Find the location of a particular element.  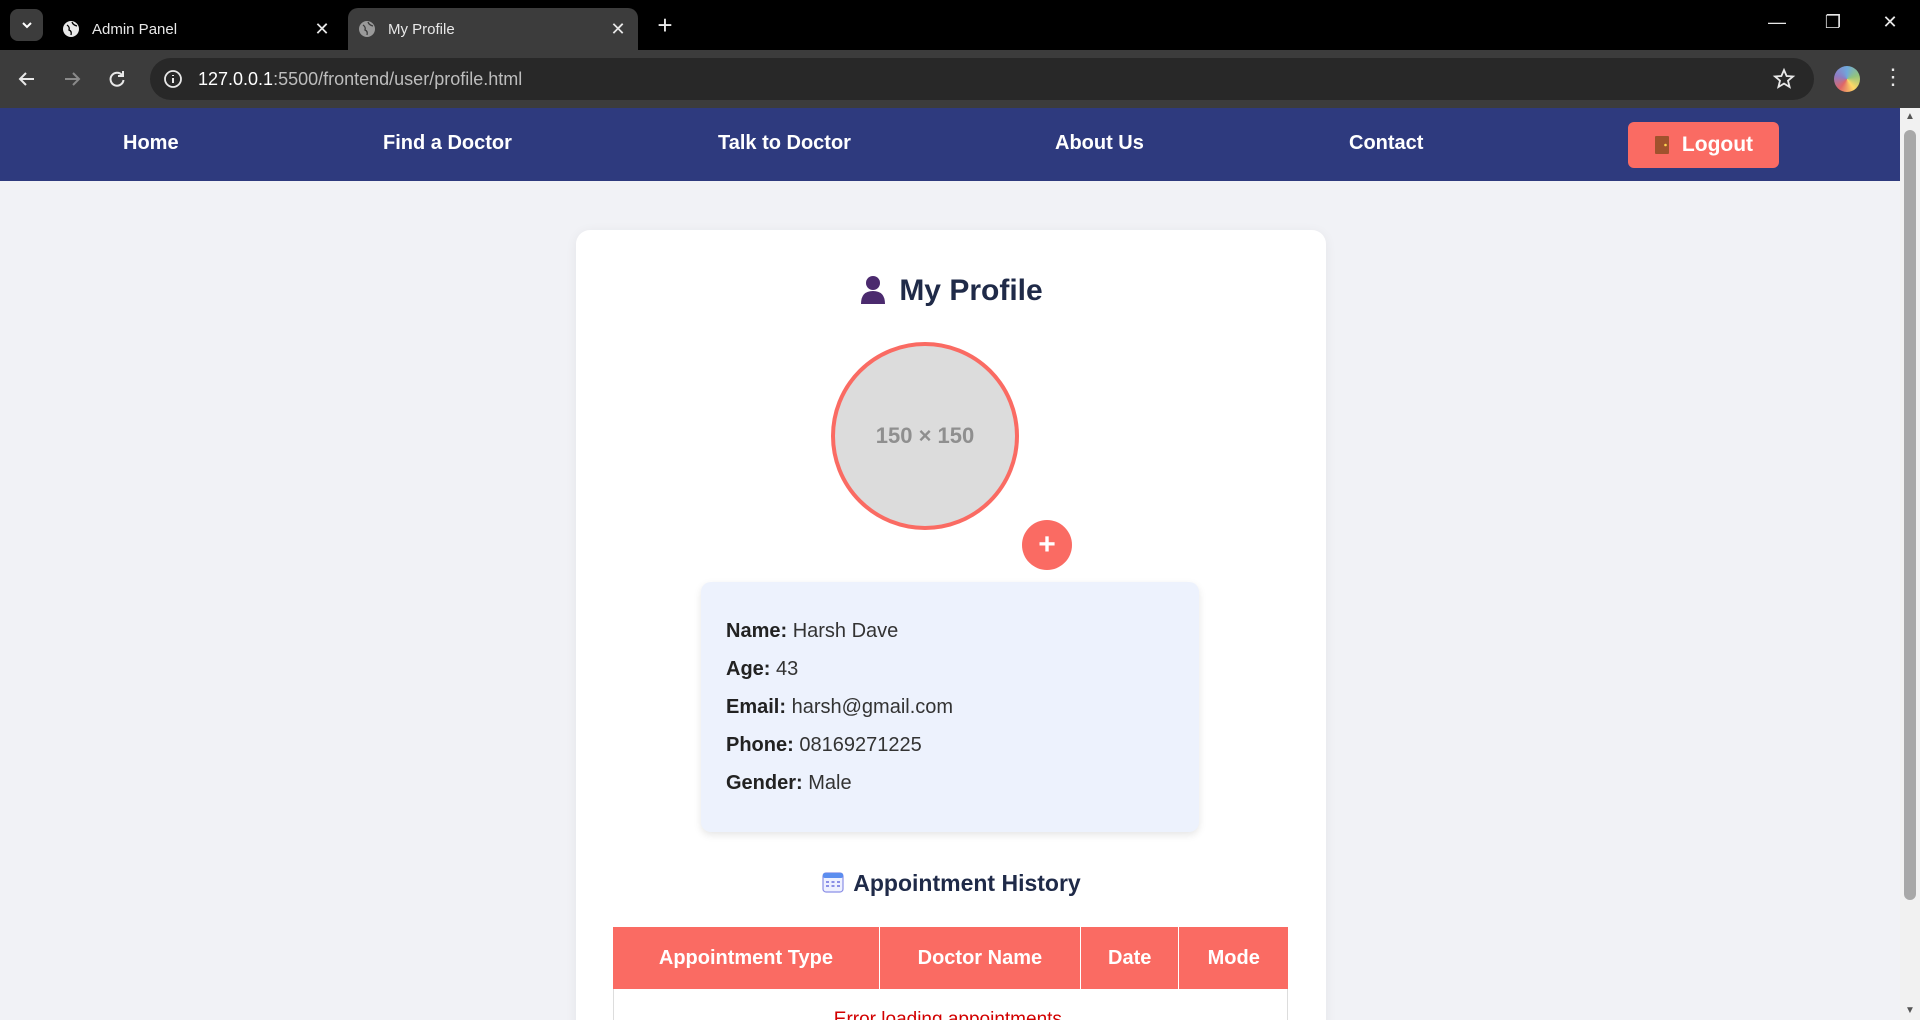

info-name: Name: Harsh Dave is located at coordinates (812, 631).